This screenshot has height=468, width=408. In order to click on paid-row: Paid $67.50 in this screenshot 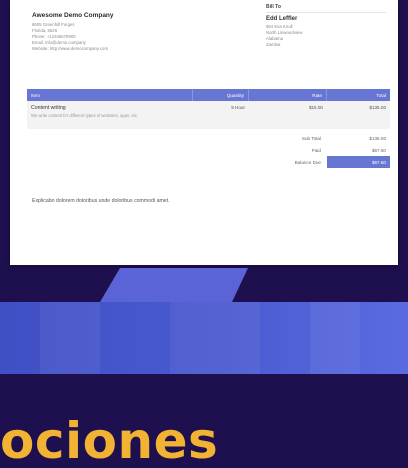, I will do `click(320, 150)`.